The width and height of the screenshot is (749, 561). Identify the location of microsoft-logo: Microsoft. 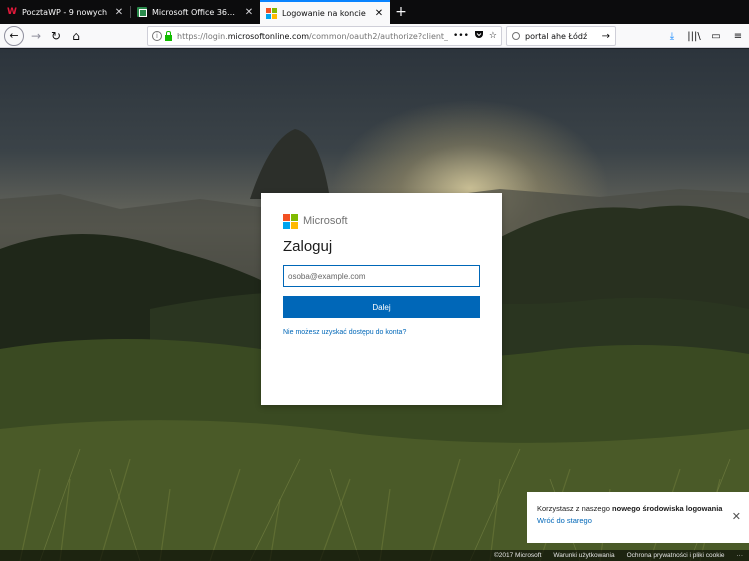
(381, 221).